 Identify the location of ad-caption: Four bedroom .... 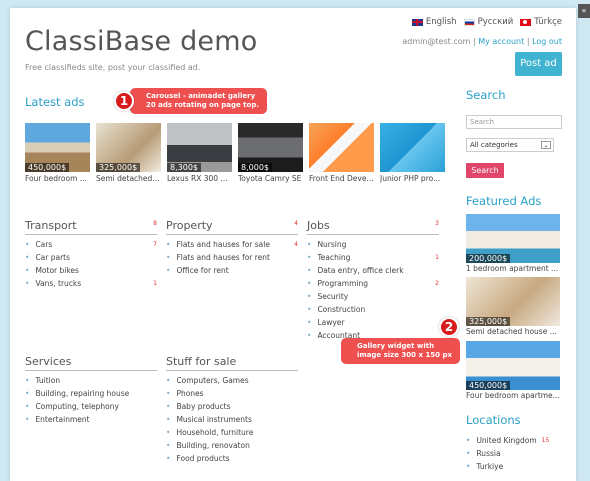
(57, 178).